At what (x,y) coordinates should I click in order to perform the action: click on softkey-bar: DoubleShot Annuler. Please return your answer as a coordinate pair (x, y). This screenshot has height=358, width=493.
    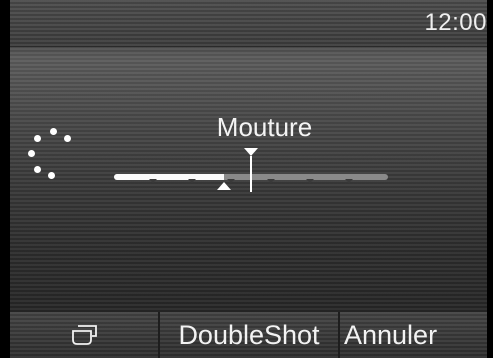
    Looking at the image, I should click on (248, 335).